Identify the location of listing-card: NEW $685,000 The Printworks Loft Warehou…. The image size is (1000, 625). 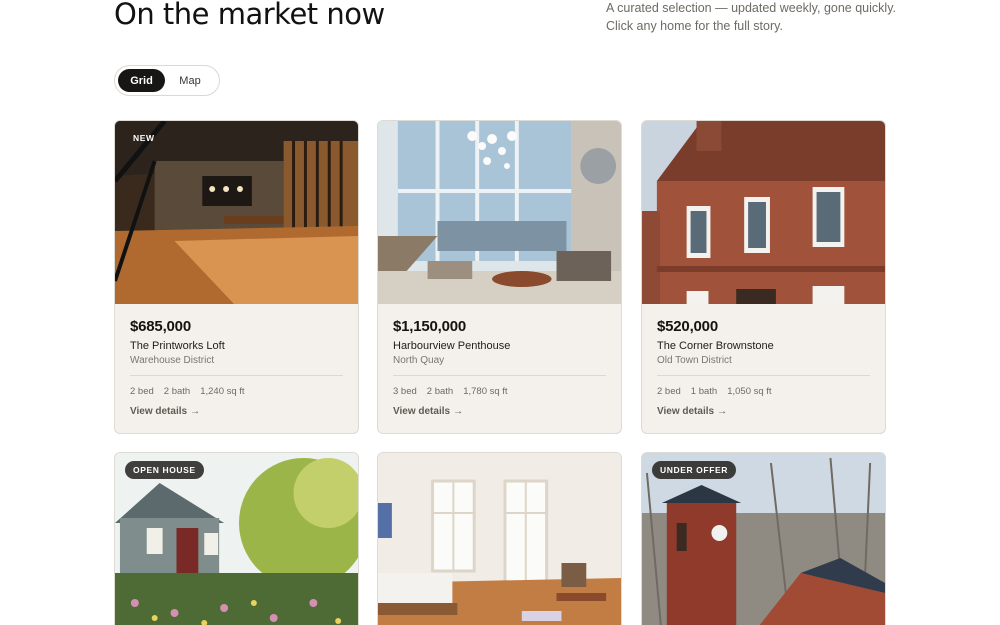
(236, 277).